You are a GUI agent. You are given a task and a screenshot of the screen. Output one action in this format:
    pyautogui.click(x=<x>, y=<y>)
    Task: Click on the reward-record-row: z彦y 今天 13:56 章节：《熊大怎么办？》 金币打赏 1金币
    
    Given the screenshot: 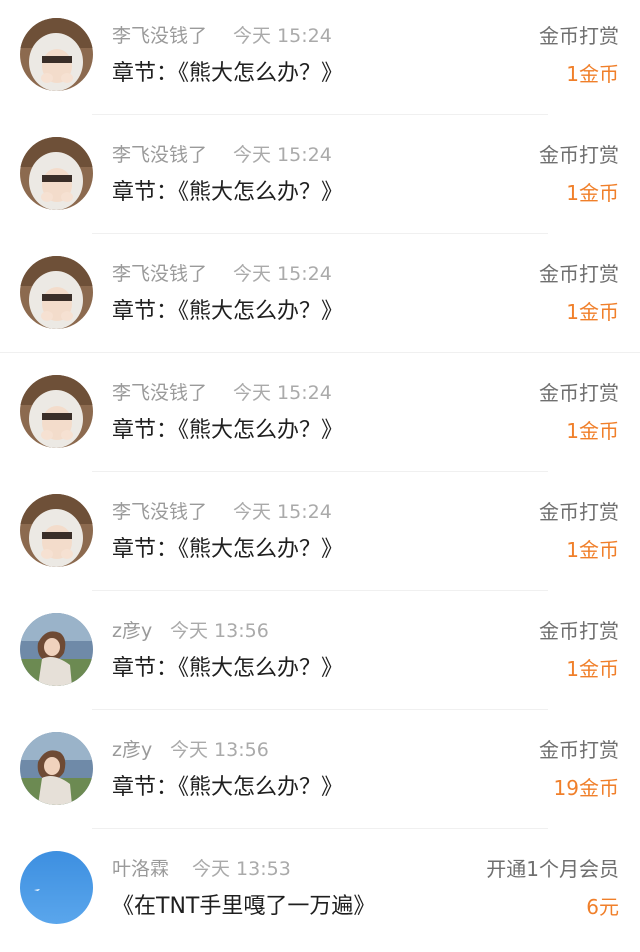 What is the action you would take?
    pyautogui.click(x=320, y=654)
    